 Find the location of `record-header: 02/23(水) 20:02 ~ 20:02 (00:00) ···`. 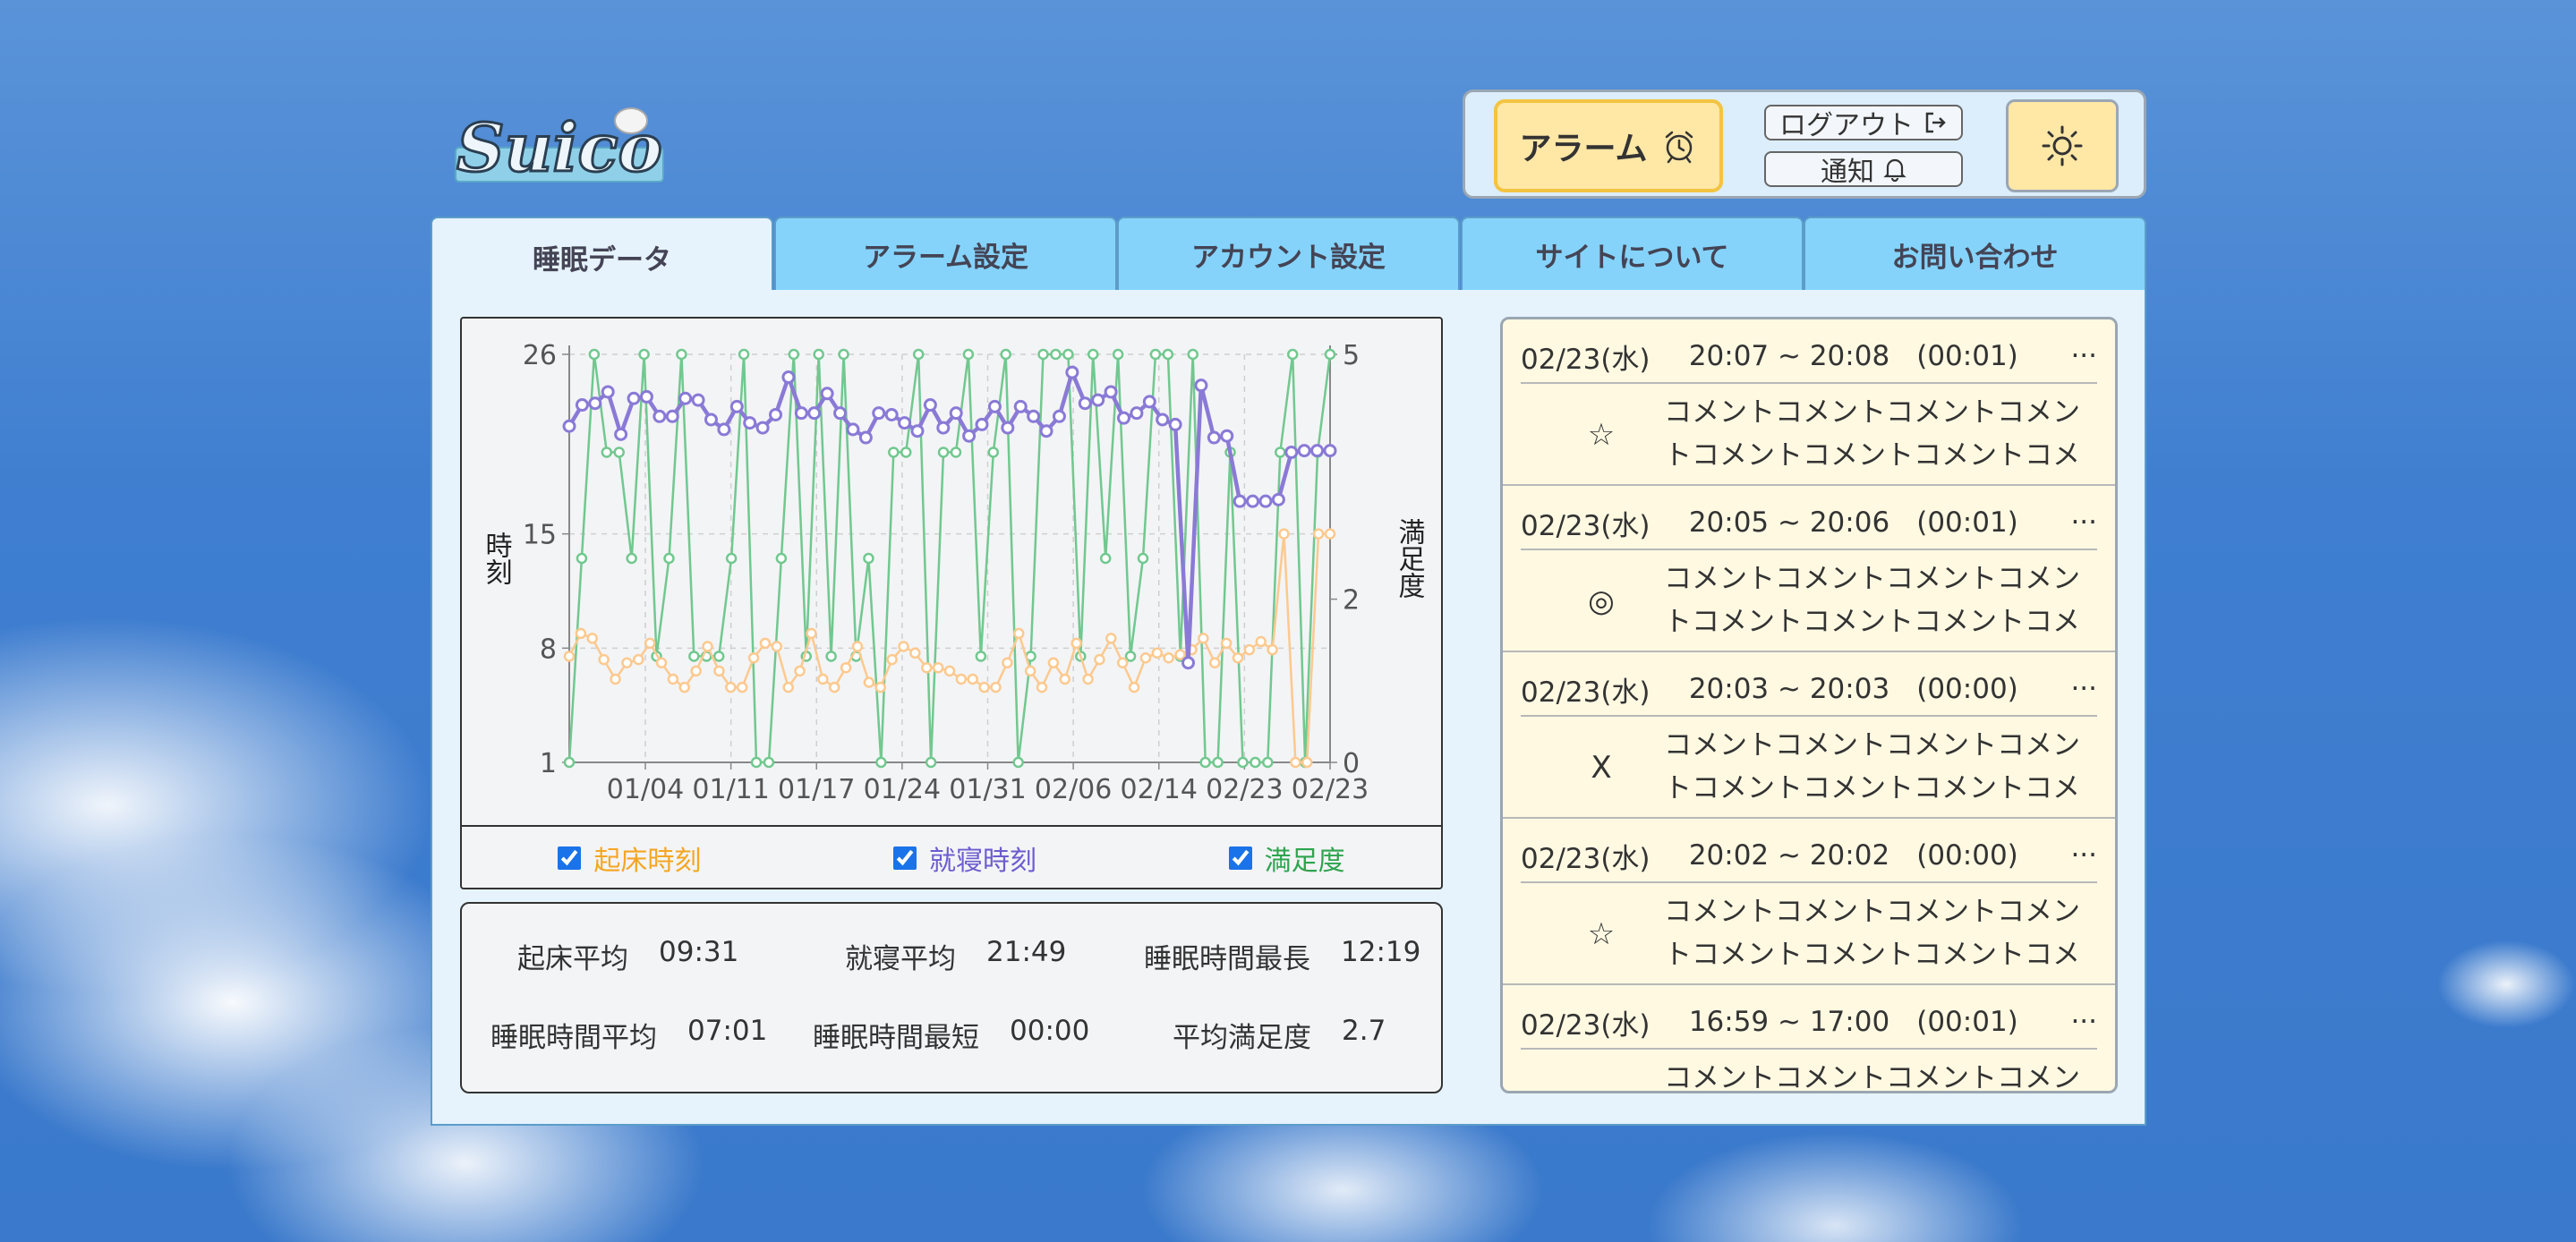

record-header: 02/23(水) 20:02 ~ 20:02 (00:00) ··· is located at coordinates (1809, 856).